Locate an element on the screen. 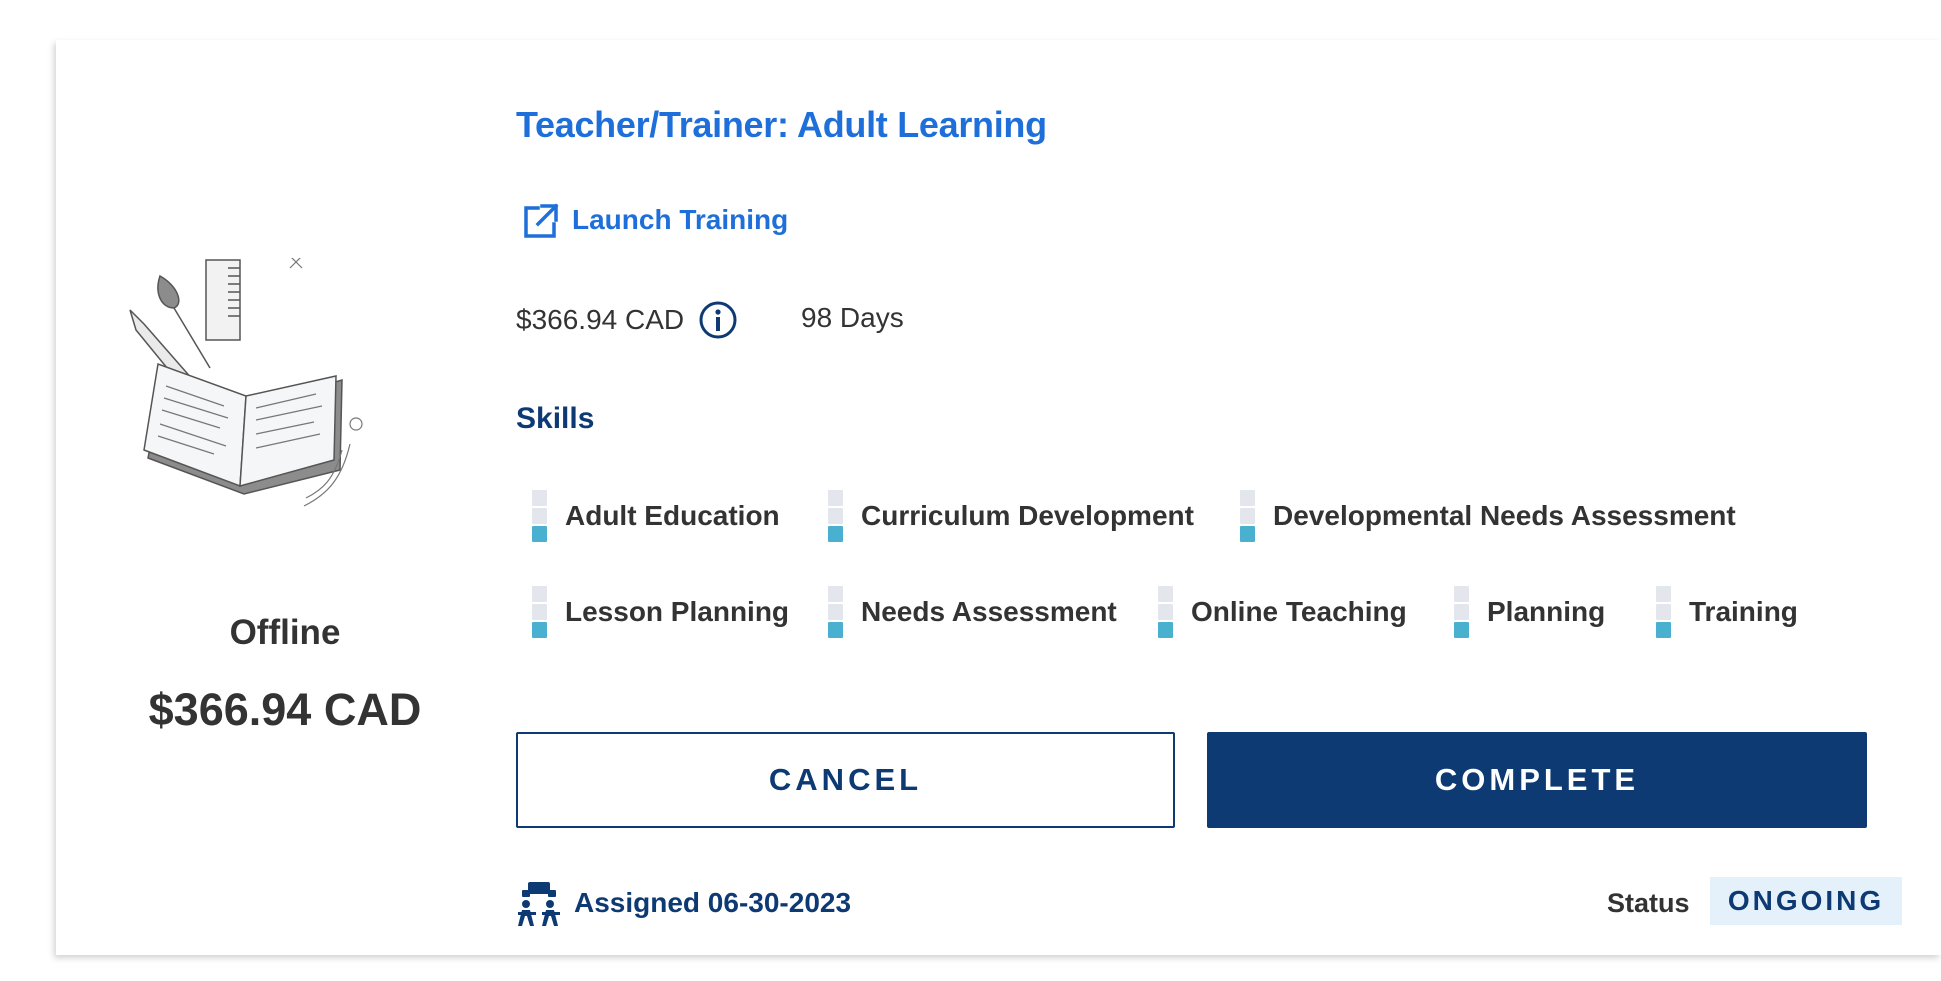 The height and width of the screenshot is (981, 1941). skill-adult-education: Adult Education is located at coordinates (656, 516).